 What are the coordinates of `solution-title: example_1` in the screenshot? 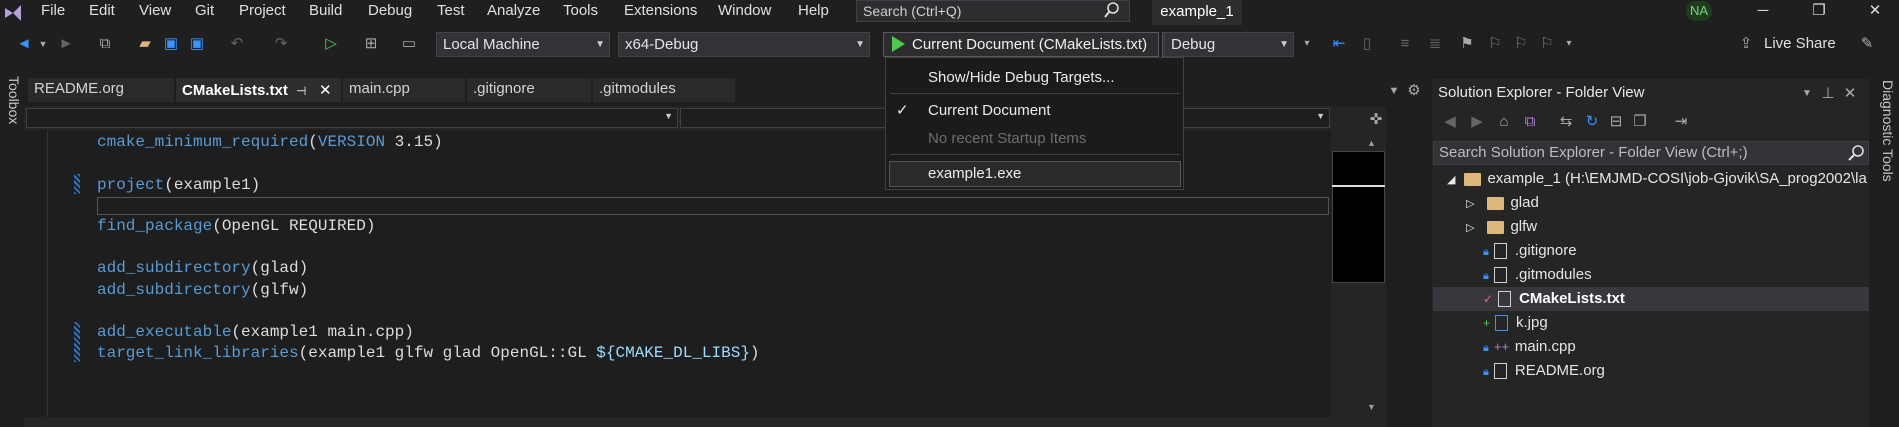 It's located at (1197, 13).